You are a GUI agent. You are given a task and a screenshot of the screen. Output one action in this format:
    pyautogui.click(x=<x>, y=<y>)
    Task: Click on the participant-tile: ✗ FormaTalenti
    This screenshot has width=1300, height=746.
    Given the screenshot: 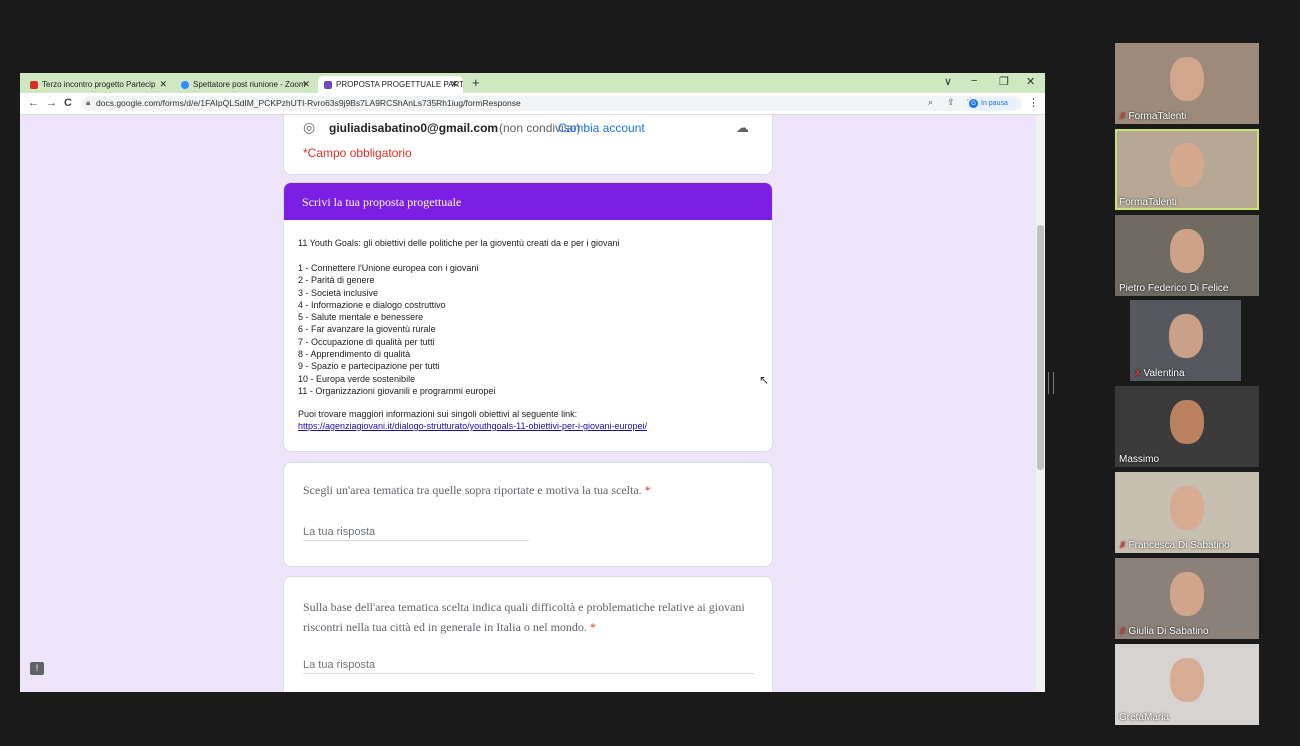 What is the action you would take?
    pyautogui.click(x=1187, y=83)
    